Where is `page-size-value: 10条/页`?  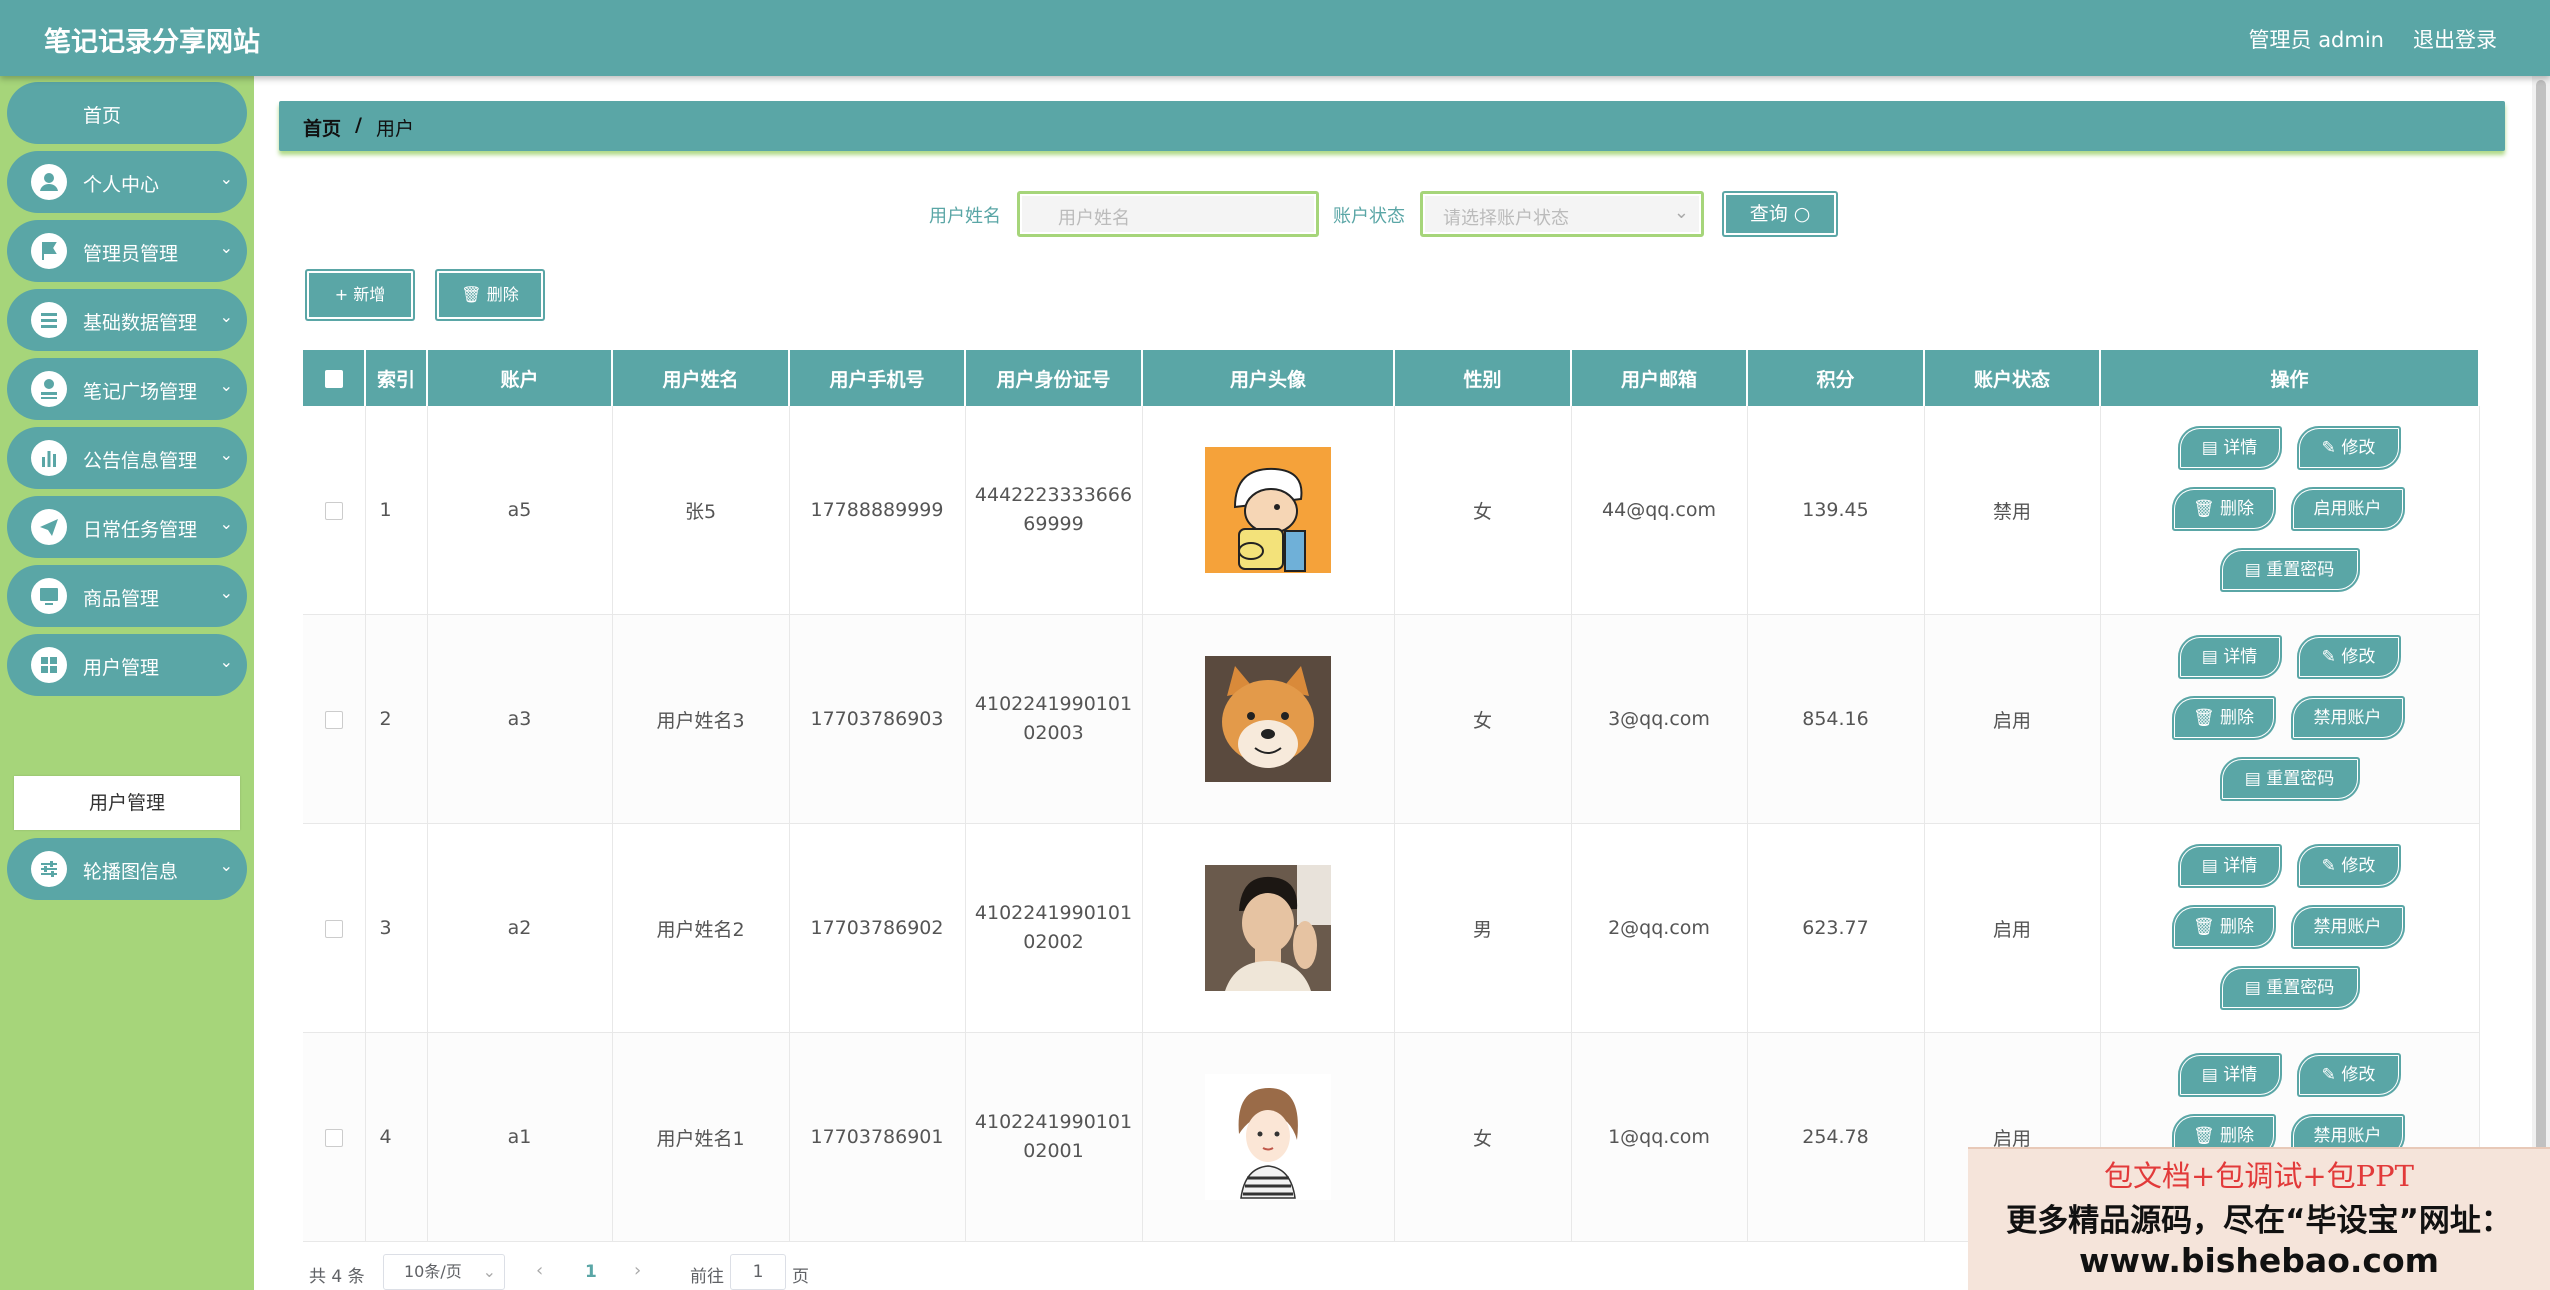
page-size-value: 10条/页 is located at coordinates (433, 1271).